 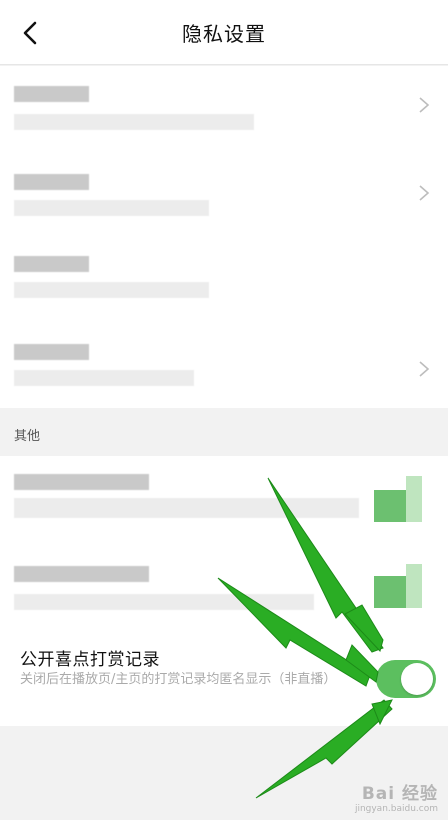 What do you see at coordinates (417, 679) in the screenshot?
I see `toggle-knob` at bounding box center [417, 679].